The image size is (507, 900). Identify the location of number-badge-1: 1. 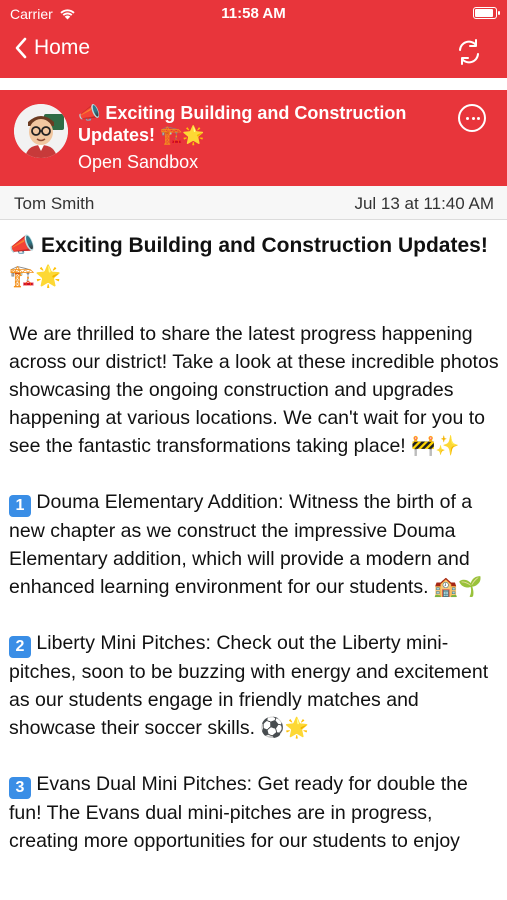
(20, 506).